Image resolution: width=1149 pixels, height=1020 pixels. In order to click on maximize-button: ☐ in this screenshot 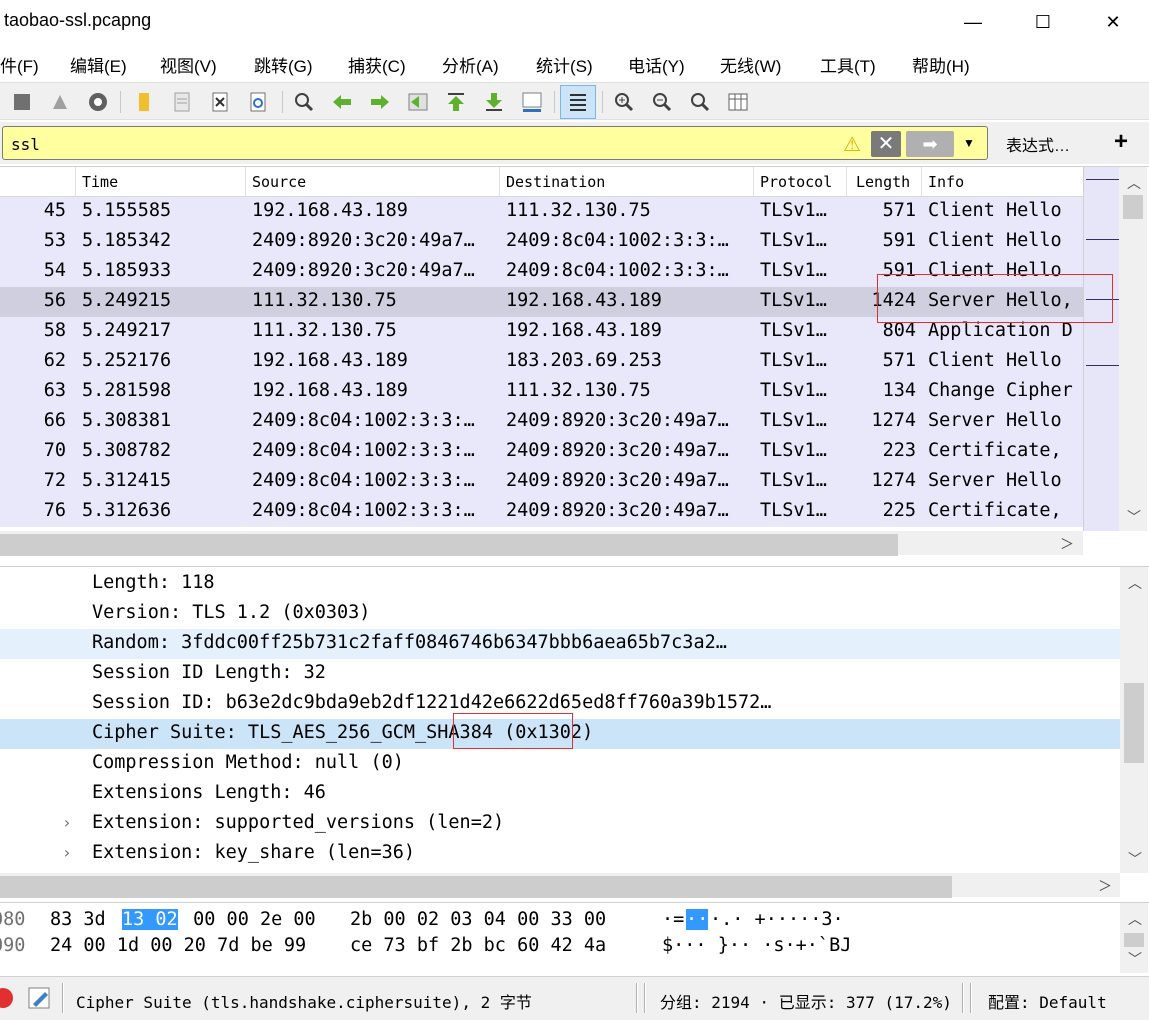, I will do `click(1043, 22)`.